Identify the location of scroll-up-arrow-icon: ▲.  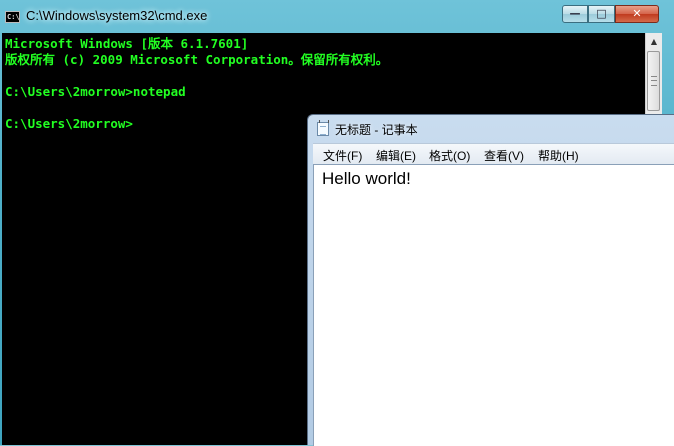
(654, 42).